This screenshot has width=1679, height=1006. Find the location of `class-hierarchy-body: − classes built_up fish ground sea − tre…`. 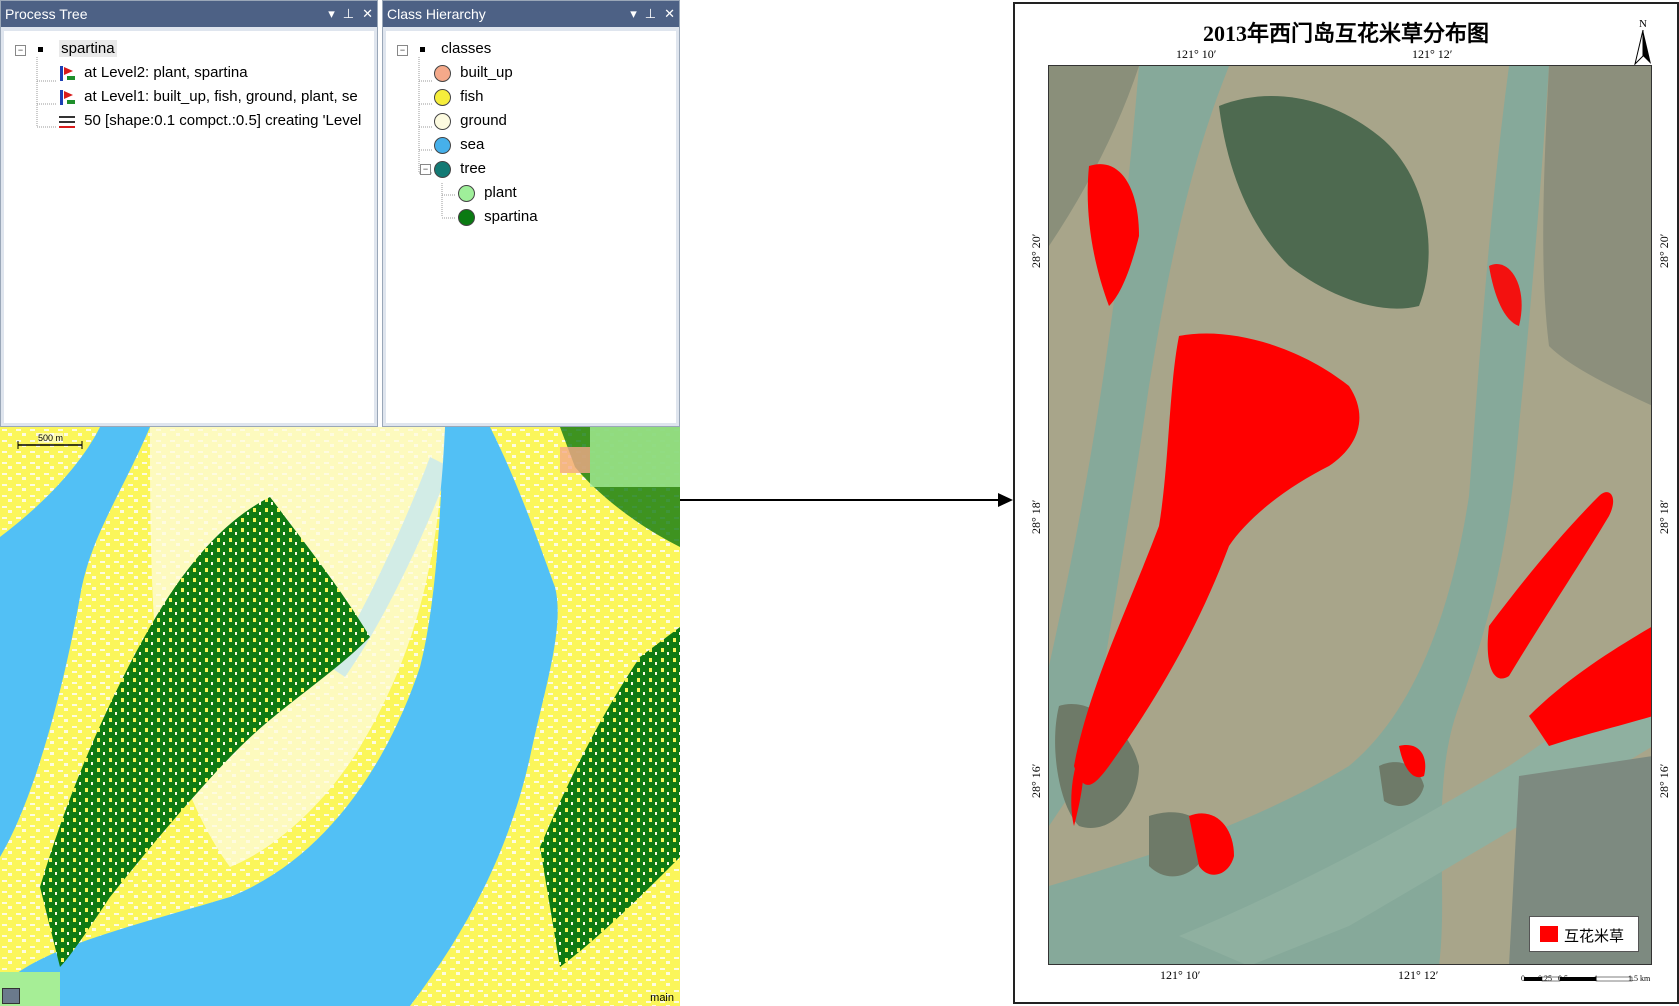

class-hierarchy-body: − classes built_up fish ground sea − tre… is located at coordinates (531, 226).